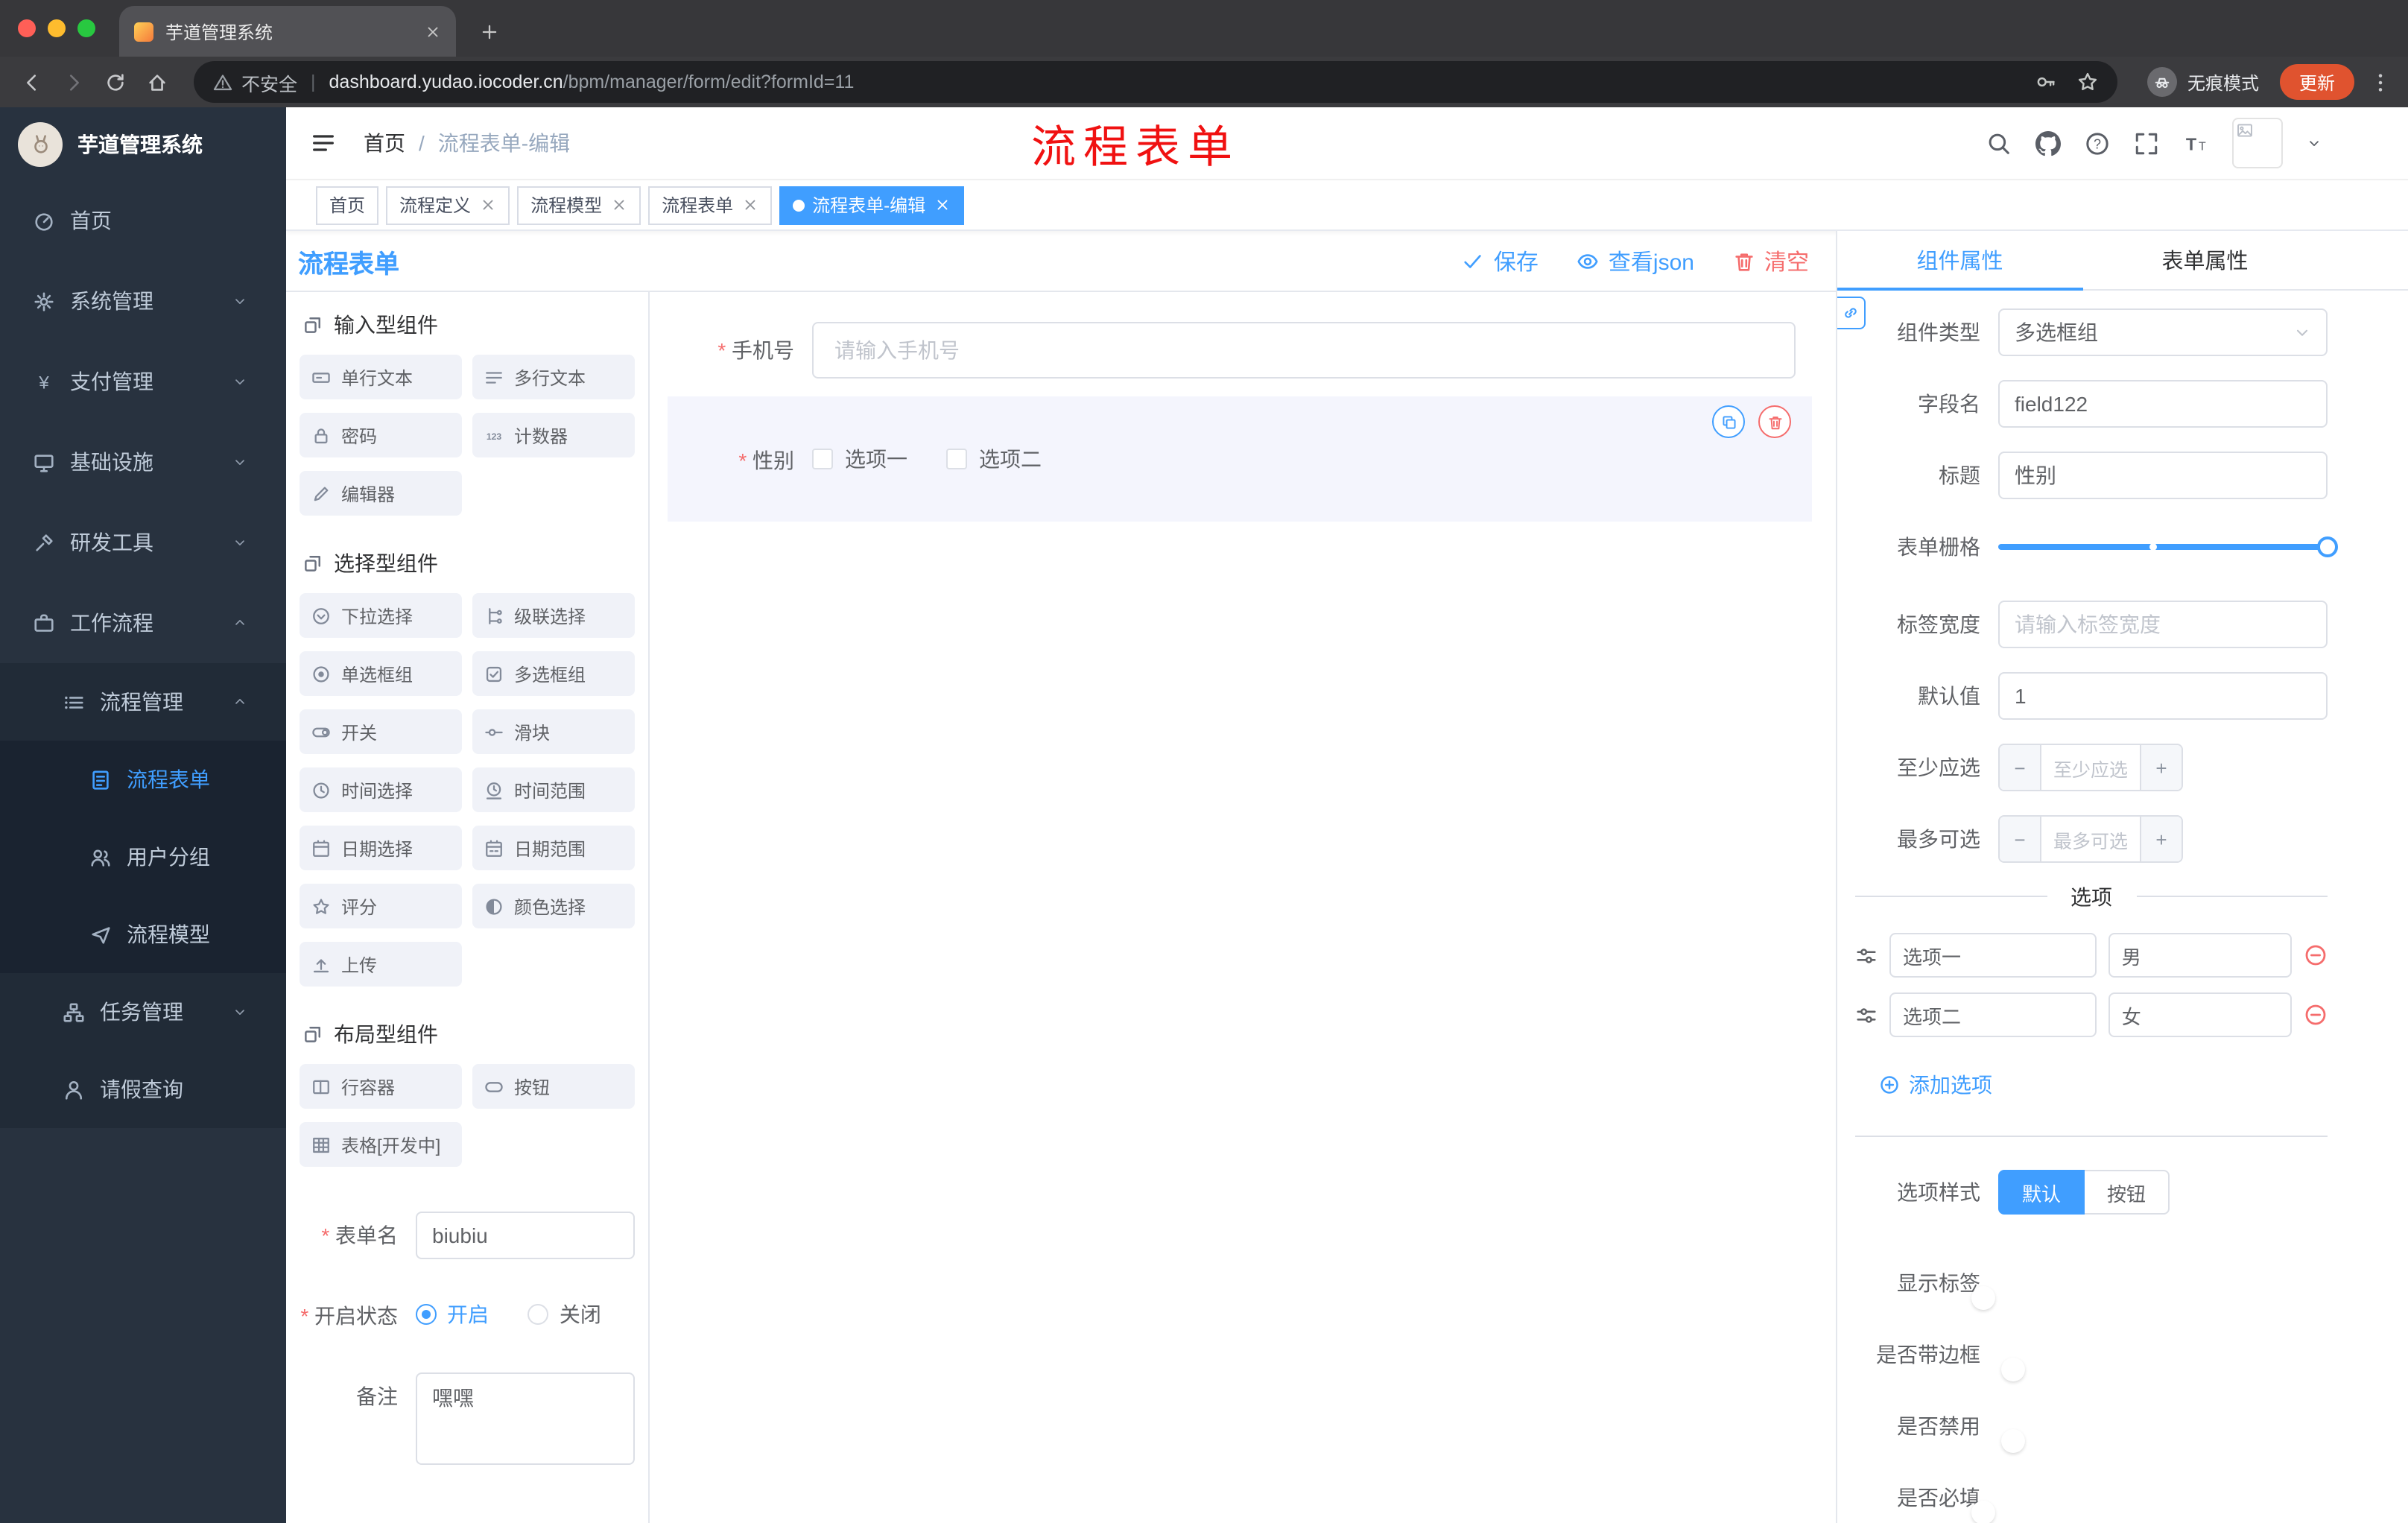 Image resolution: width=2408 pixels, height=1523 pixels. Describe the element at coordinates (579, 205) in the screenshot. I see `tag-2: 流程模型` at that location.